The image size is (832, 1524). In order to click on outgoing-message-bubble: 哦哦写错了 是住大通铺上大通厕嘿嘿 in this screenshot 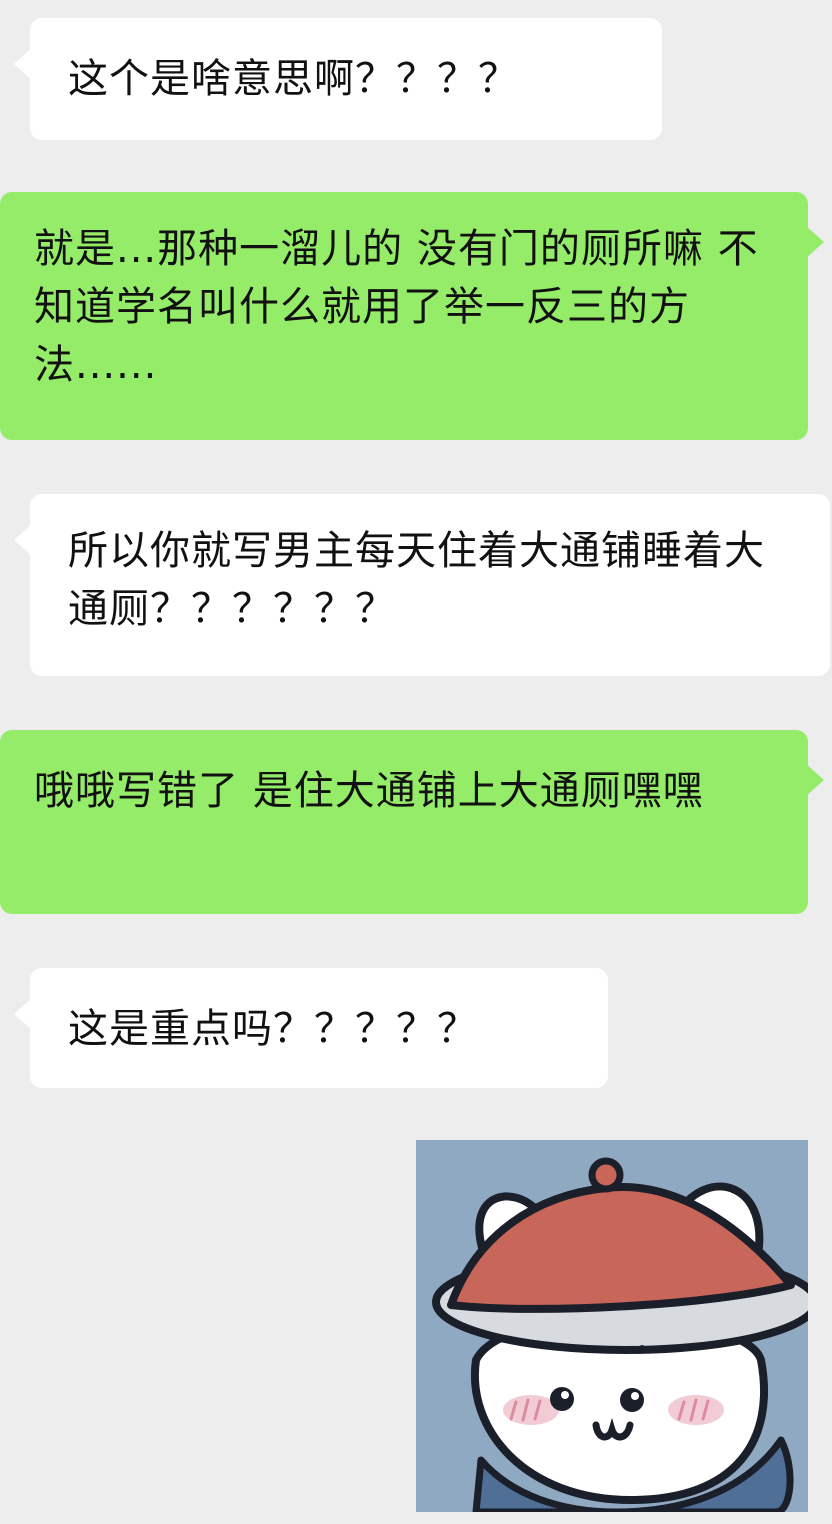, I will do `click(412, 822)`.